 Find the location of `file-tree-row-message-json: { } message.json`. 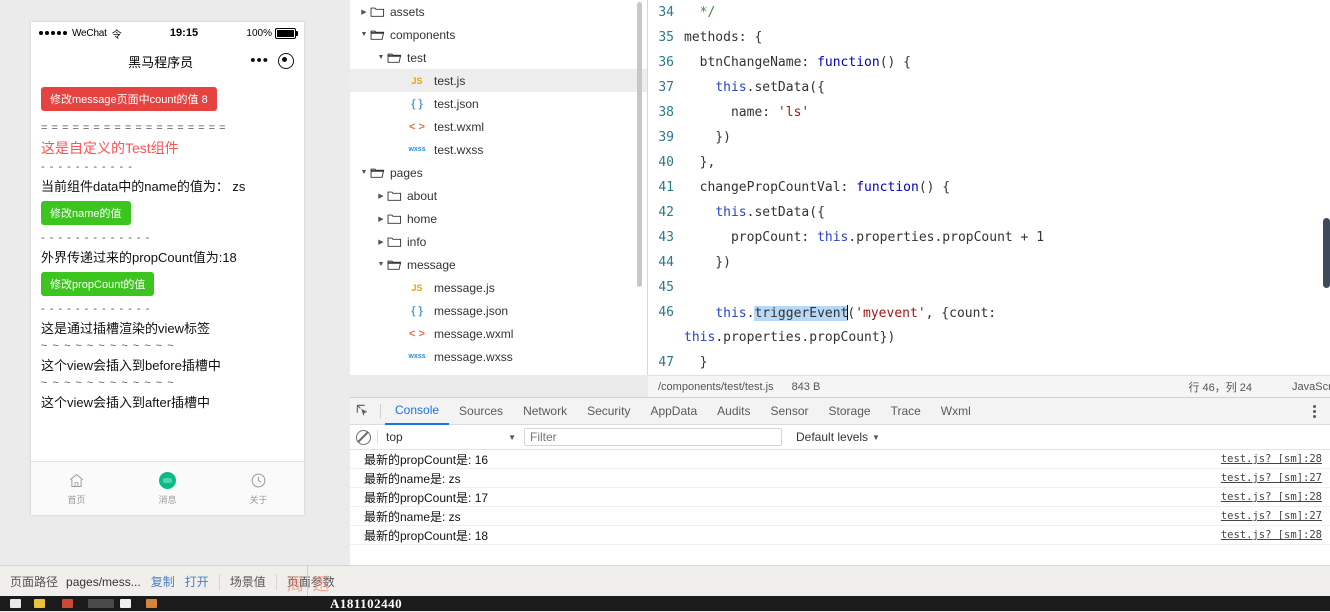

file-tree-row-message-json: { } message.json is located at coordinates (499, 310).